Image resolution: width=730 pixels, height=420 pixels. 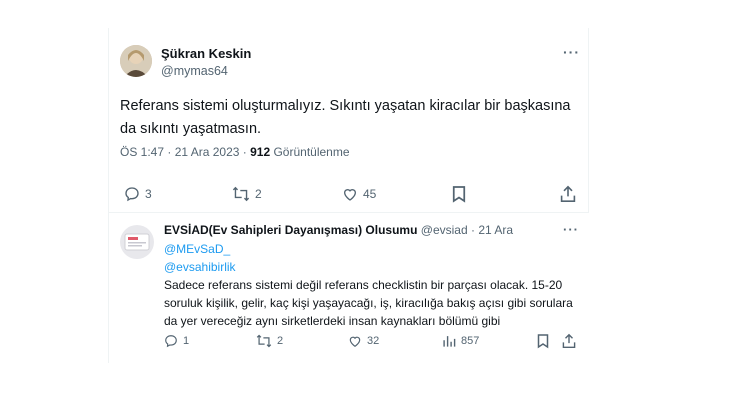 I want to click on reply-avatar, so click(x=137, y=242).